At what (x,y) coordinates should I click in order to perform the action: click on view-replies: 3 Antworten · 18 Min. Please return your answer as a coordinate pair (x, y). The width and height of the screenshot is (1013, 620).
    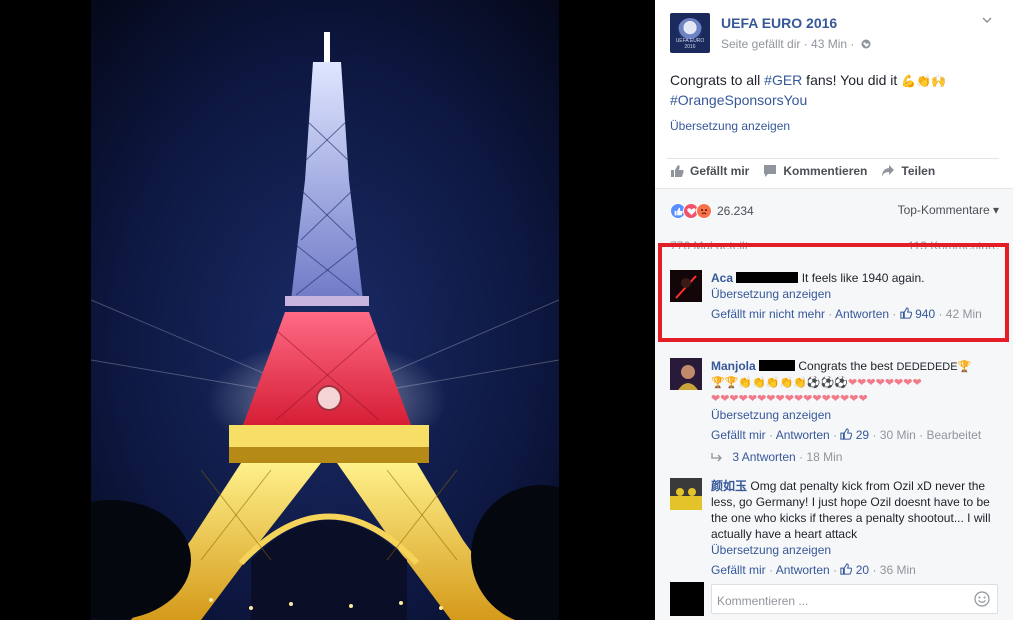
    Looking at the image, I should click on (776, 457).